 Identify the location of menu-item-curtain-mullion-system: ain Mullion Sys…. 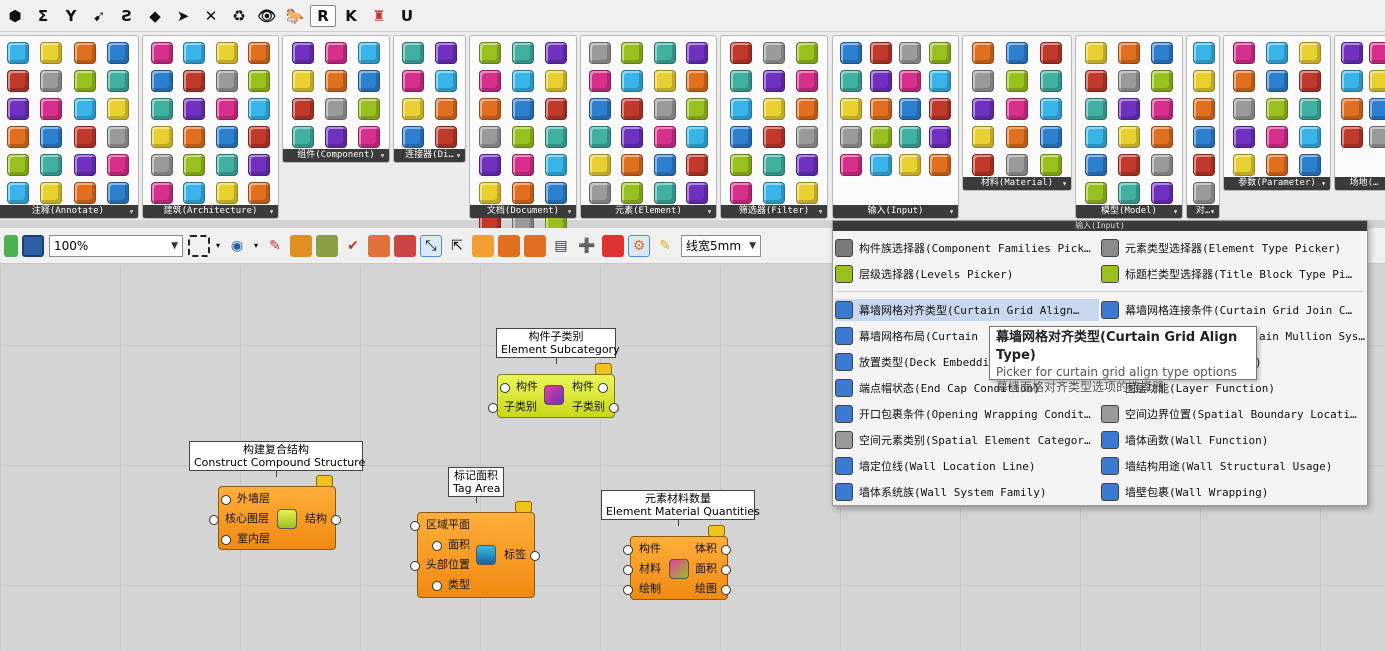
(1312, 336).